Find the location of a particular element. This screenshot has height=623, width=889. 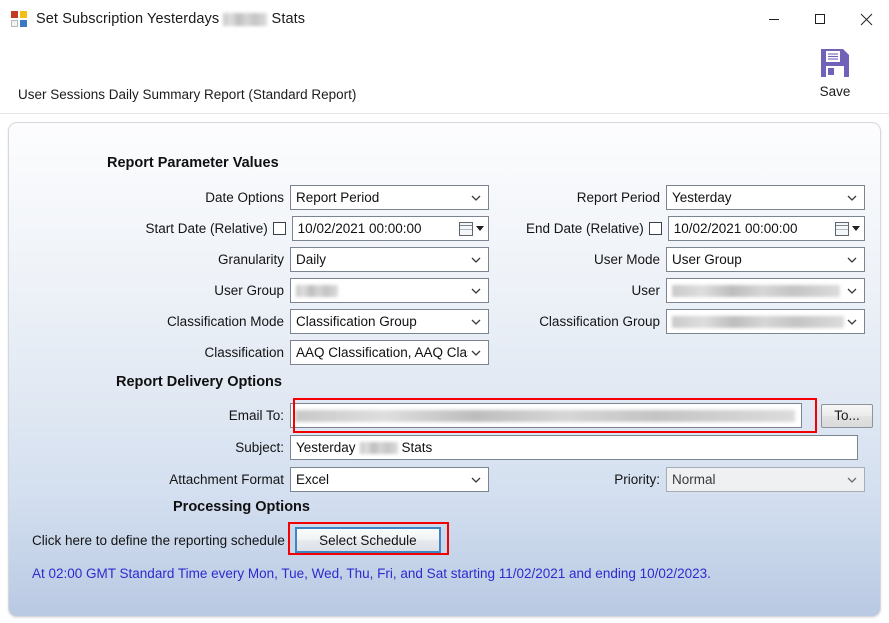

classification-value: AAQ Classification, AAQ Clas is located at coordinates (382, 352).